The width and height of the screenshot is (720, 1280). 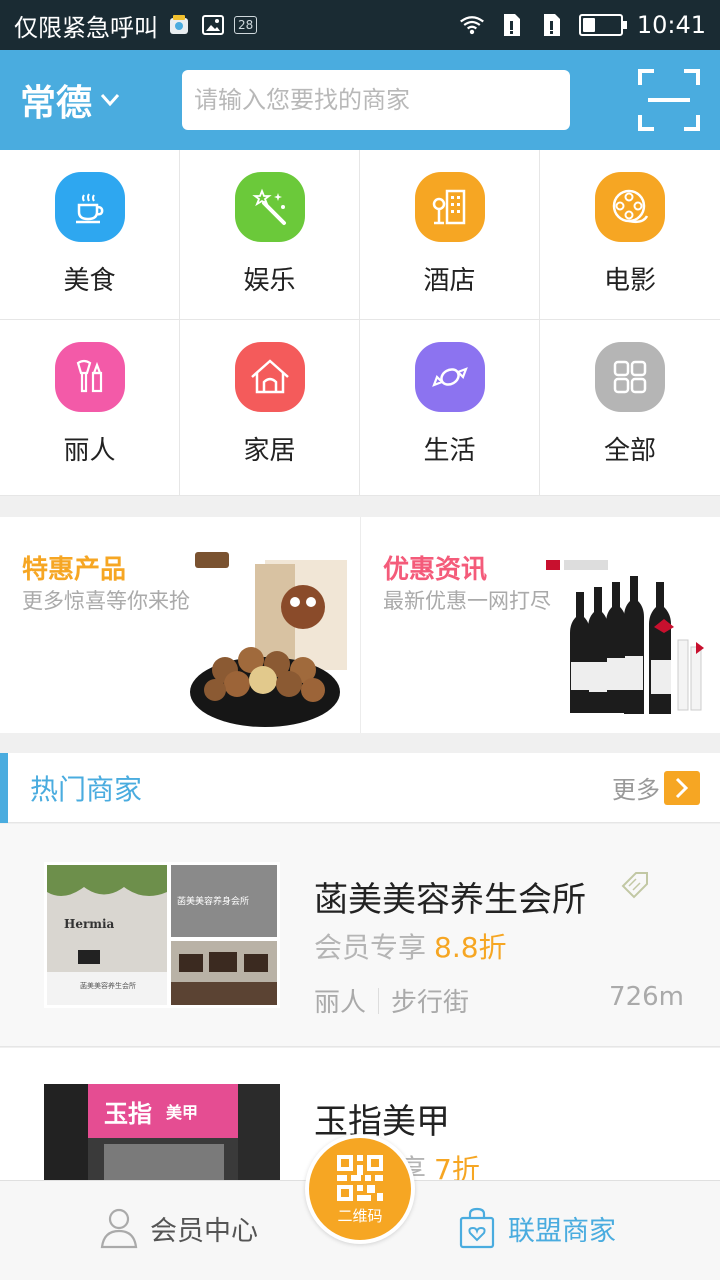 I want to click on city-selector: 常德, so click(x=70, y=100).